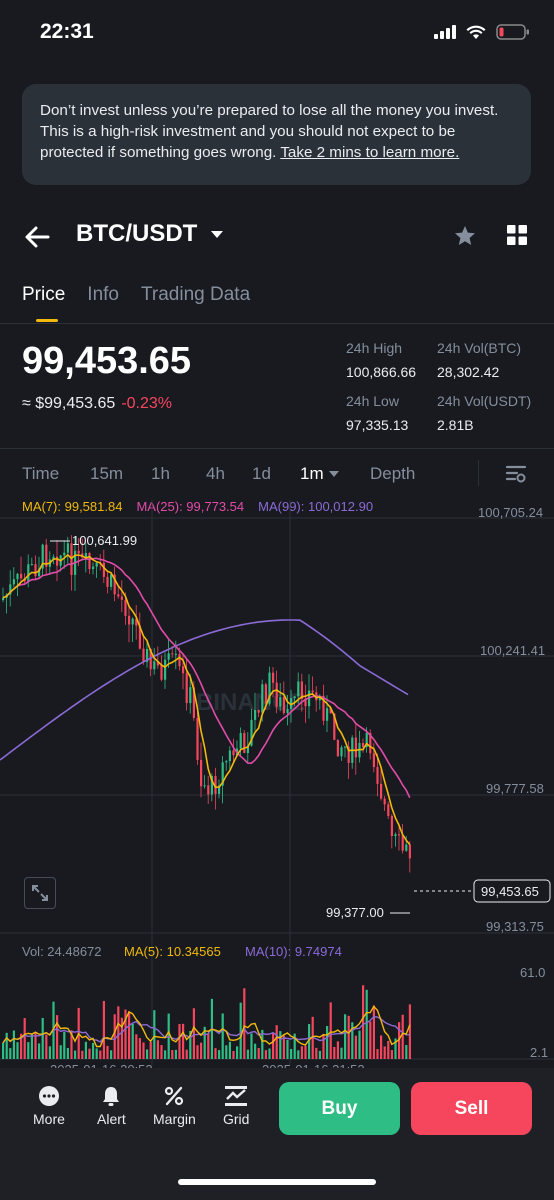 This screenshot has width=554, height=1200. I want to click on buy-button: Buy, so click(339, 1108).